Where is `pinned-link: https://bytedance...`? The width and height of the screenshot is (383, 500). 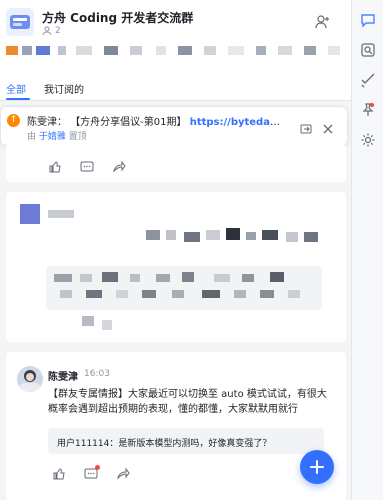
pinned-link: https://bytedance... is located at coordinates (236, 122).